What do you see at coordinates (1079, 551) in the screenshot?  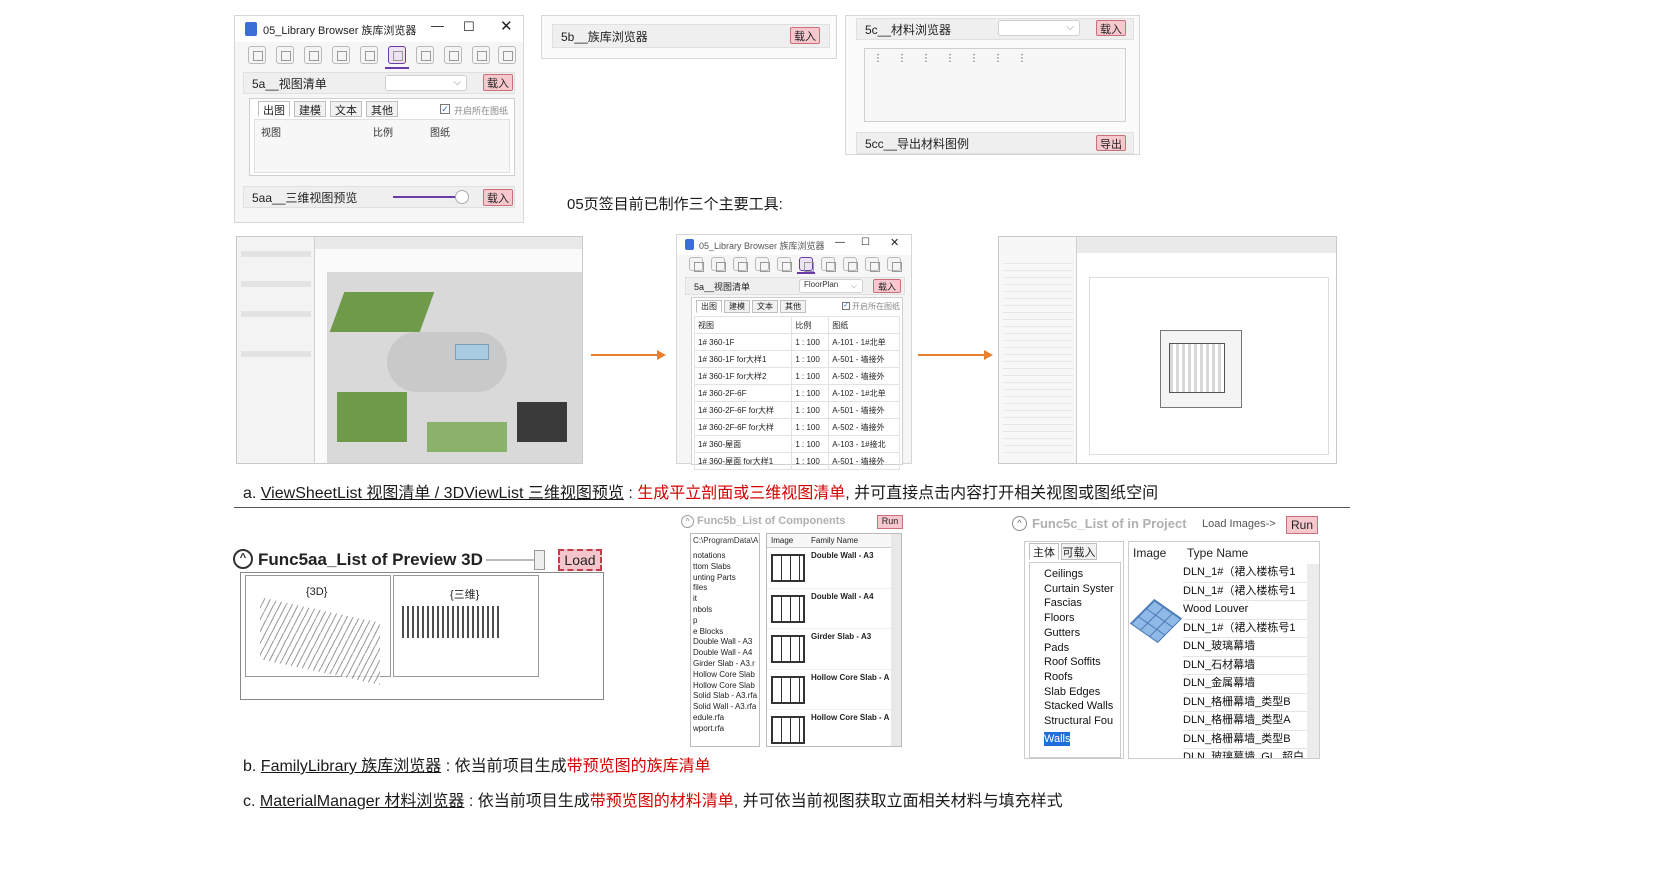 I see `tab-loadable: 可载入` at bounding box center [1079, 551].